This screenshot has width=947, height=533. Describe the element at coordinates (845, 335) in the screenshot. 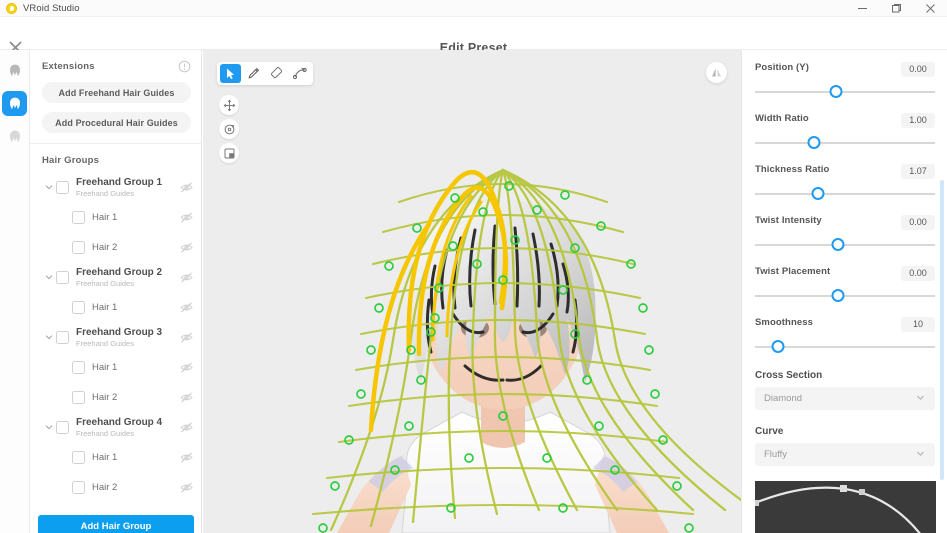

I see `slider-smoothness: Smoothness 10` at that location.